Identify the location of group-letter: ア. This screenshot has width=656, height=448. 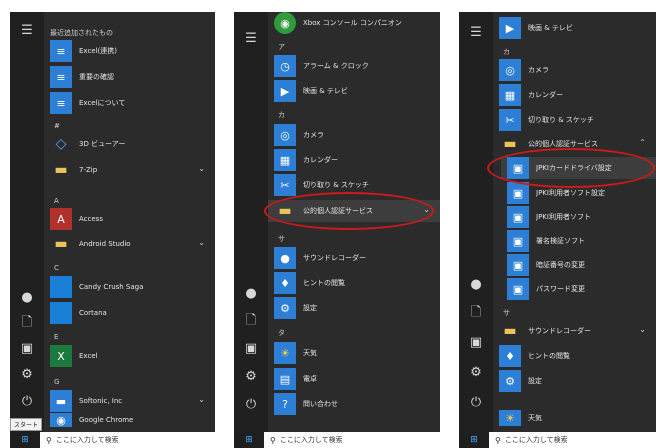
(281, 47).